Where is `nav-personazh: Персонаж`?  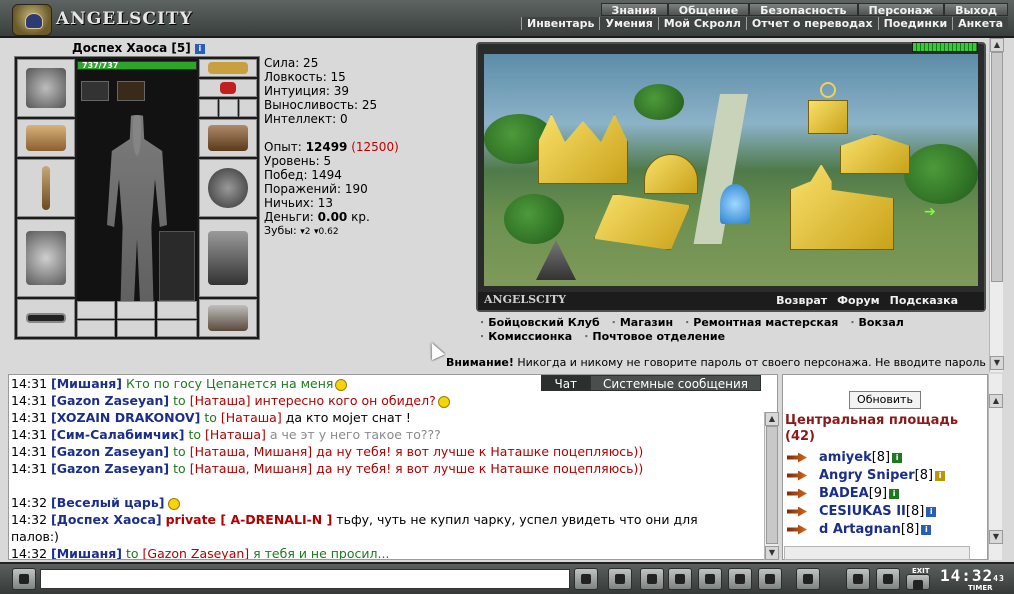 nav-personazh: Персонаж is located at coordinates (901, 10).